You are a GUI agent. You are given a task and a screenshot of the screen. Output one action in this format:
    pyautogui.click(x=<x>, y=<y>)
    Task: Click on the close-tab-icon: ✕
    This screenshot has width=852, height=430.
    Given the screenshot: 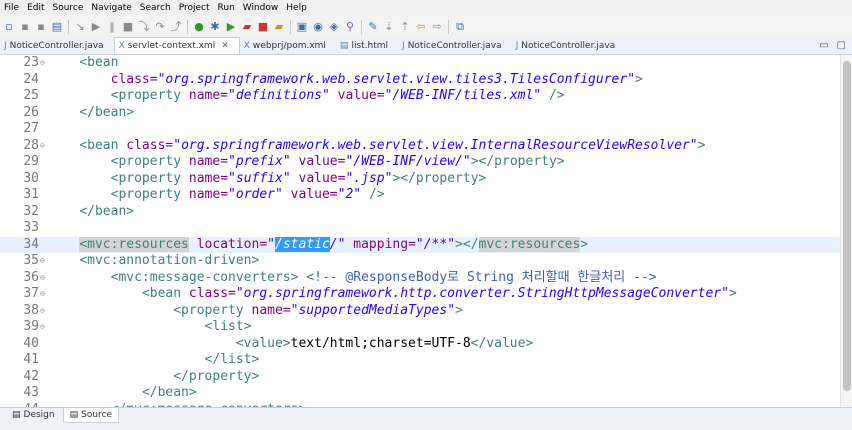 What is the action you would take?
    pyautogui.click(x=225, y=46)
    